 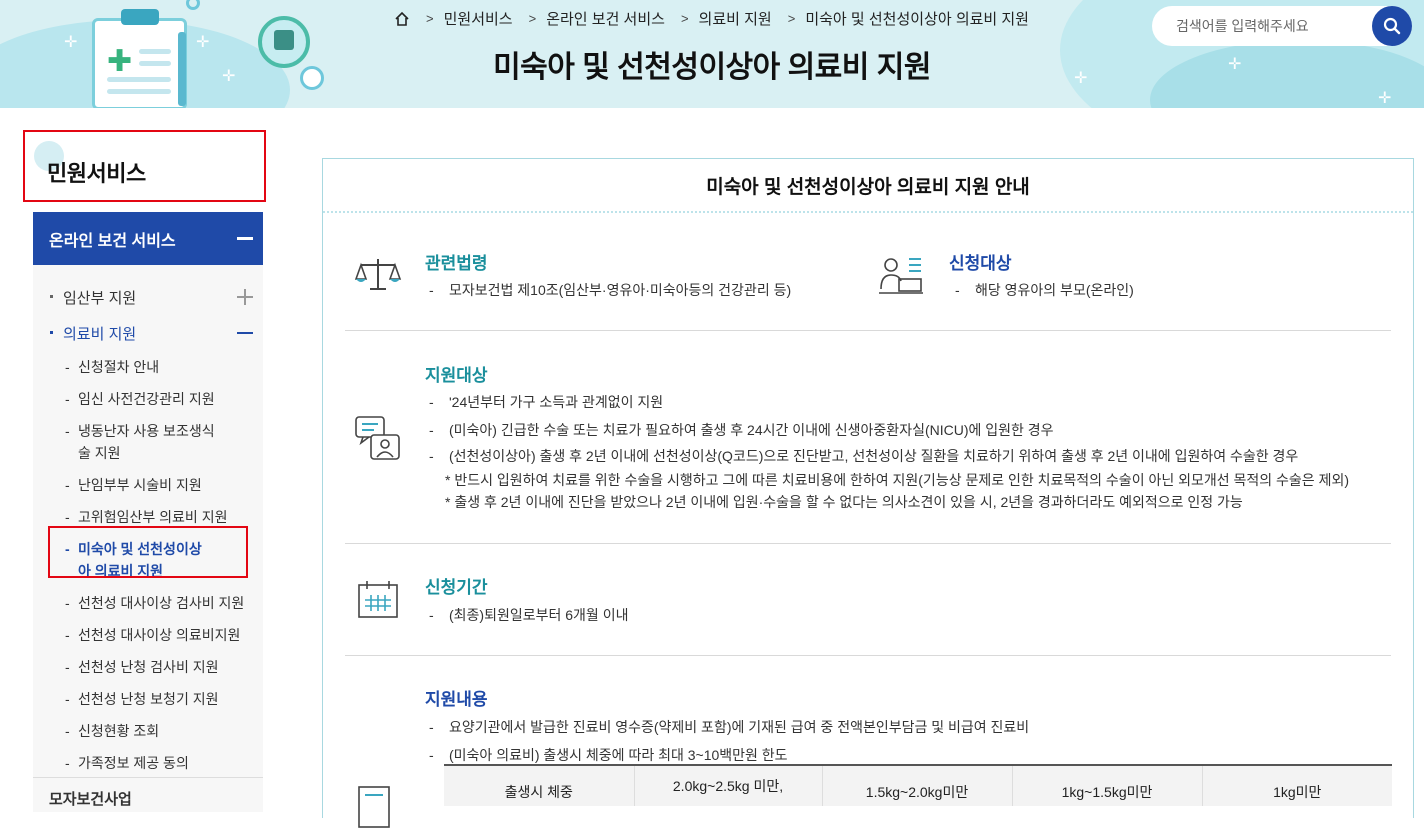 I want to click on calendar-icon, so click(x=378, y=599).